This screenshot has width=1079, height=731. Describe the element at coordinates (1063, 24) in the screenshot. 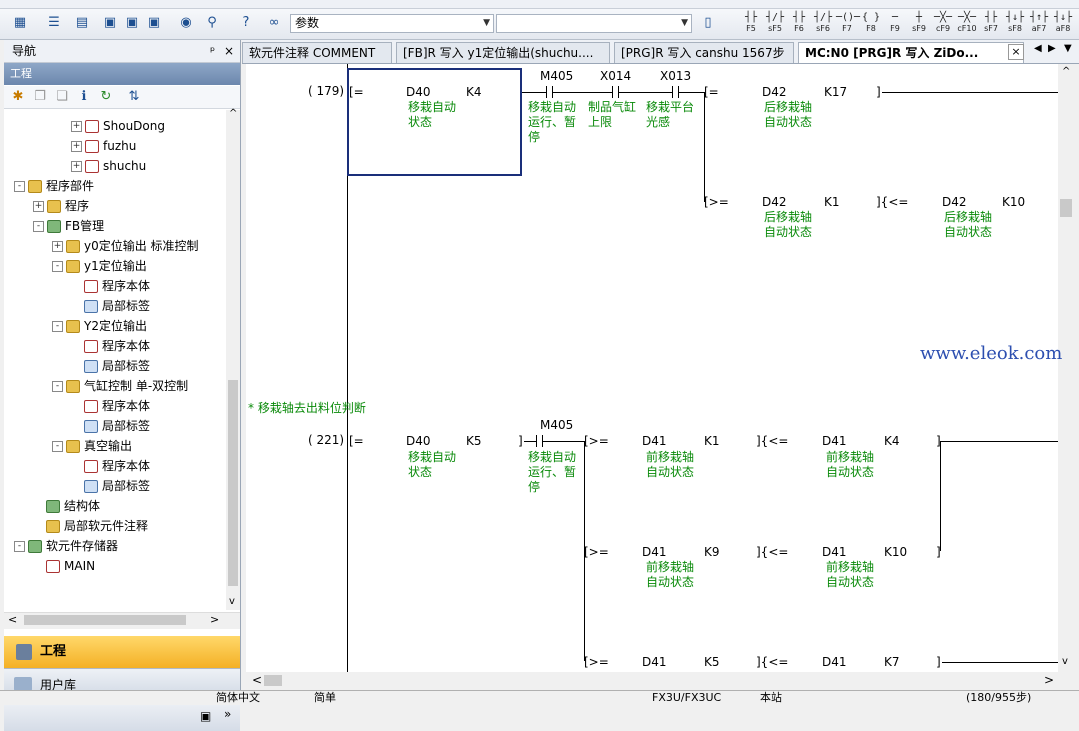

I see `fkey-button: ┤↓├ aF8` at that location.